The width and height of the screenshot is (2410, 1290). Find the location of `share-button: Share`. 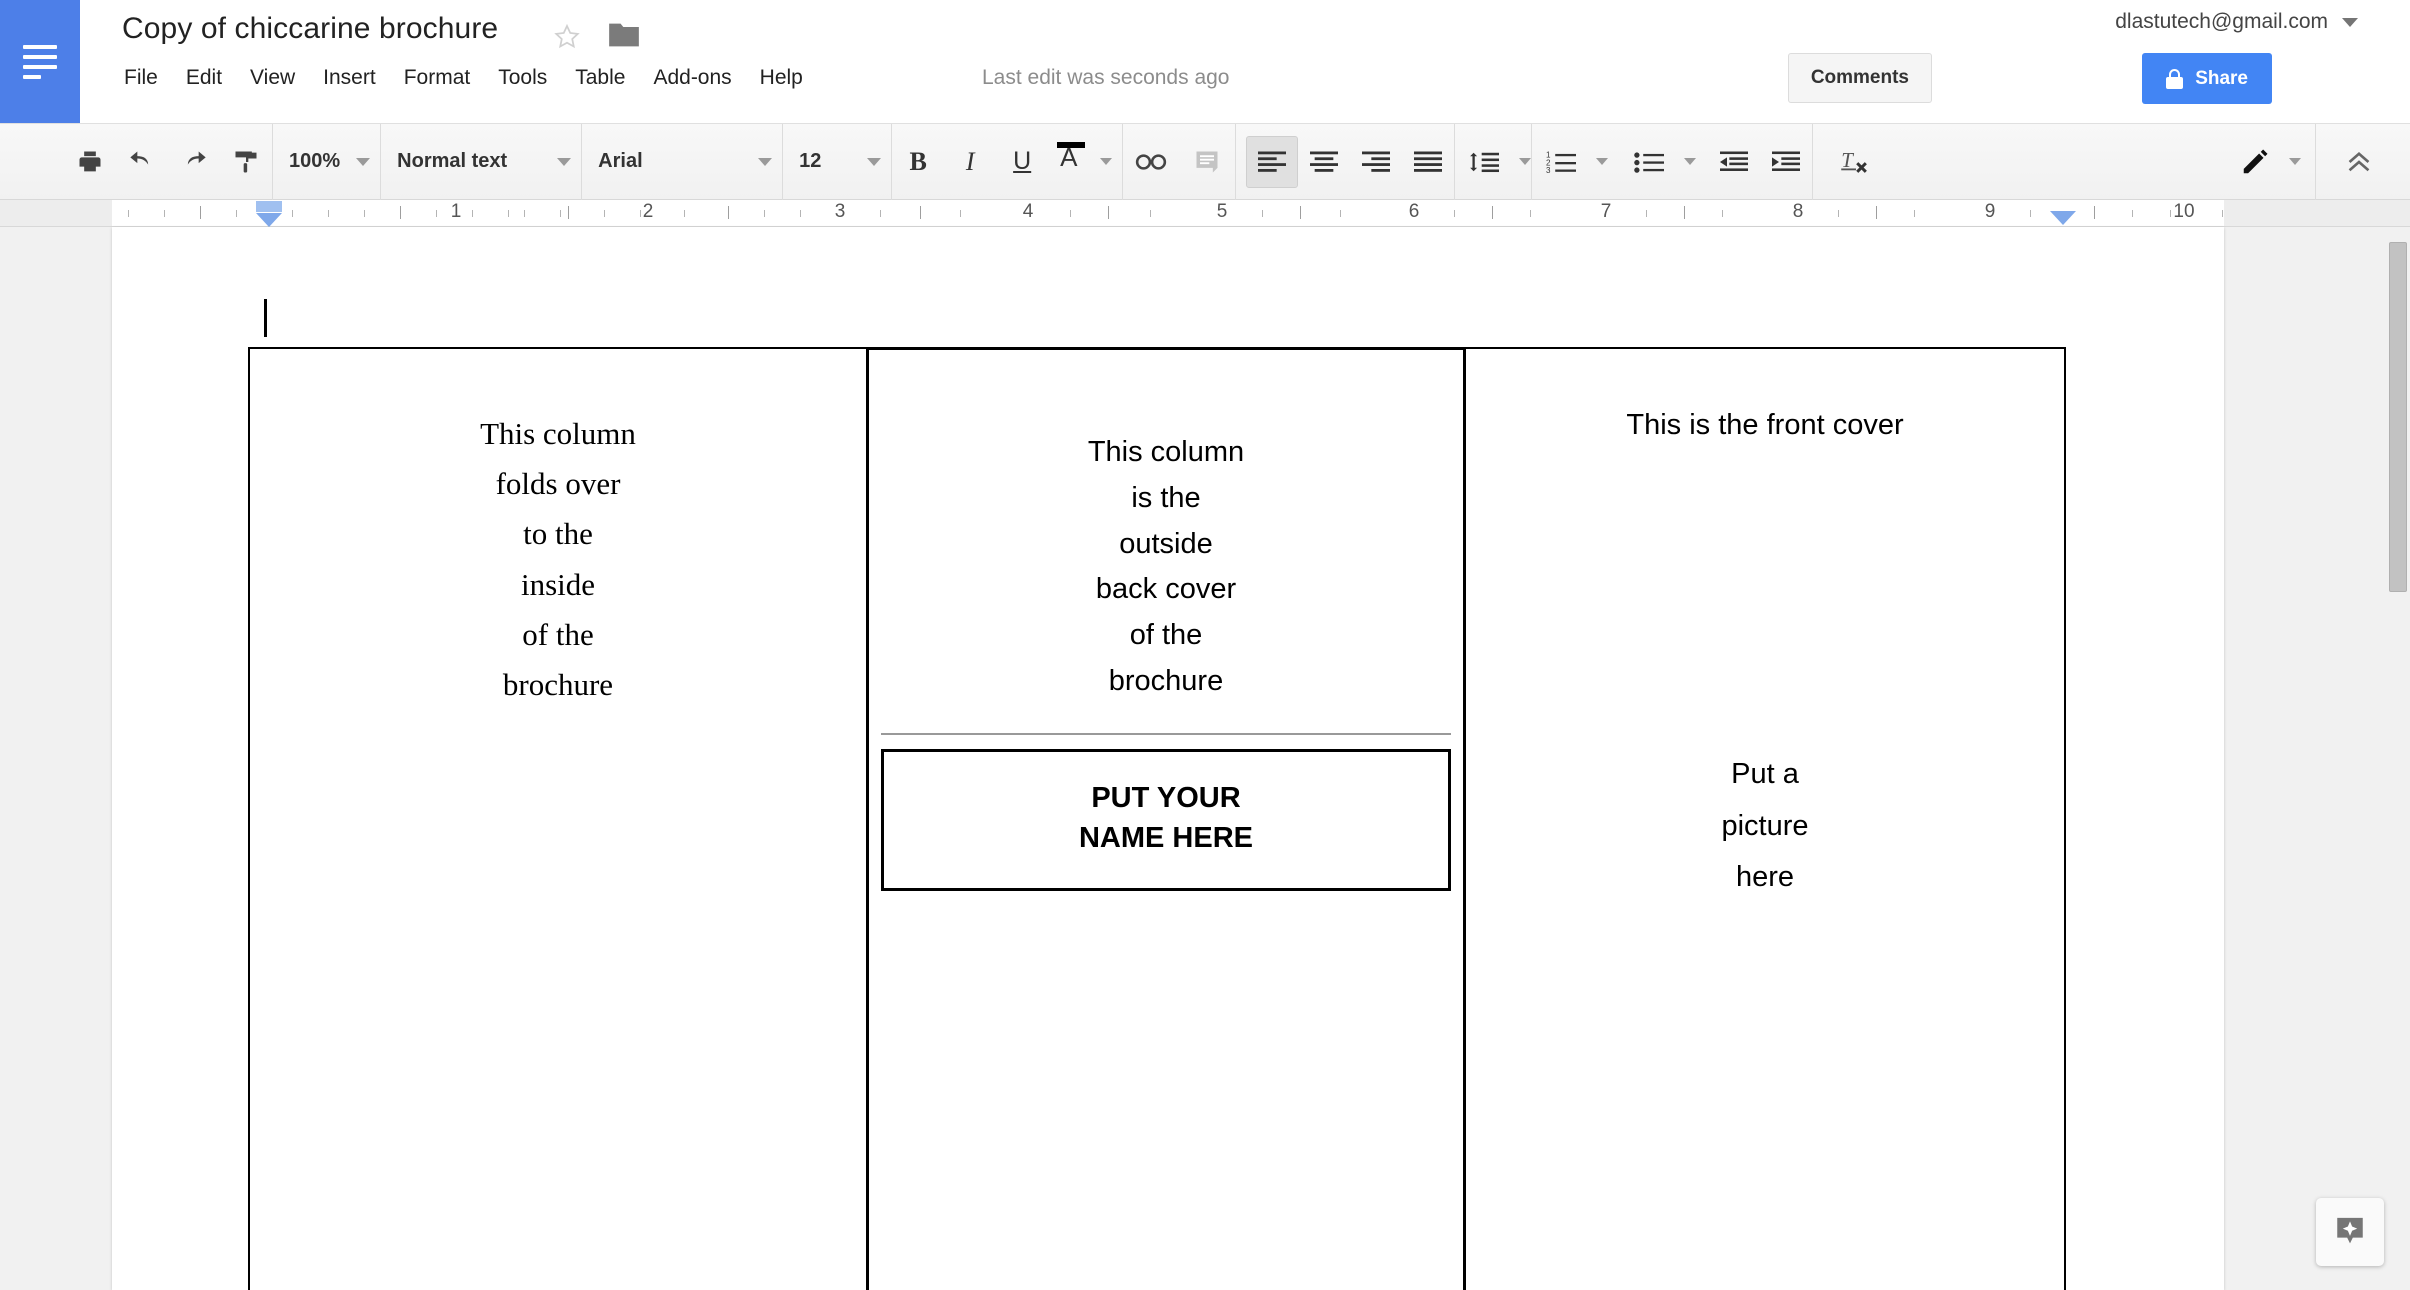

share-button: Share is located at coordinates (2207, 78).